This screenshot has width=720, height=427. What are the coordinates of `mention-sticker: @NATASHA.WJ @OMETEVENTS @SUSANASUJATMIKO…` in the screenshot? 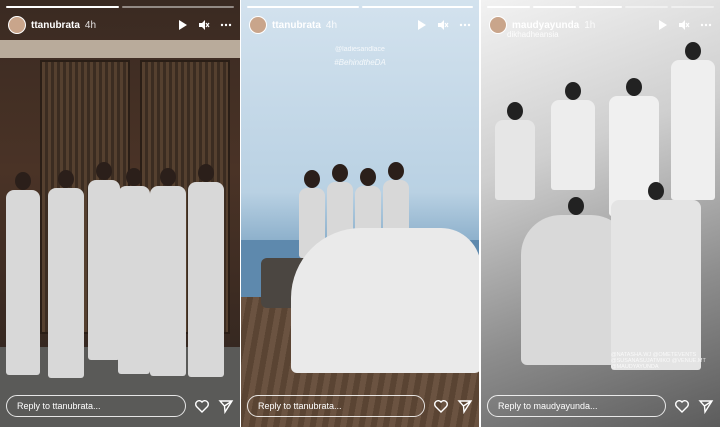 It's located at (661, 361).